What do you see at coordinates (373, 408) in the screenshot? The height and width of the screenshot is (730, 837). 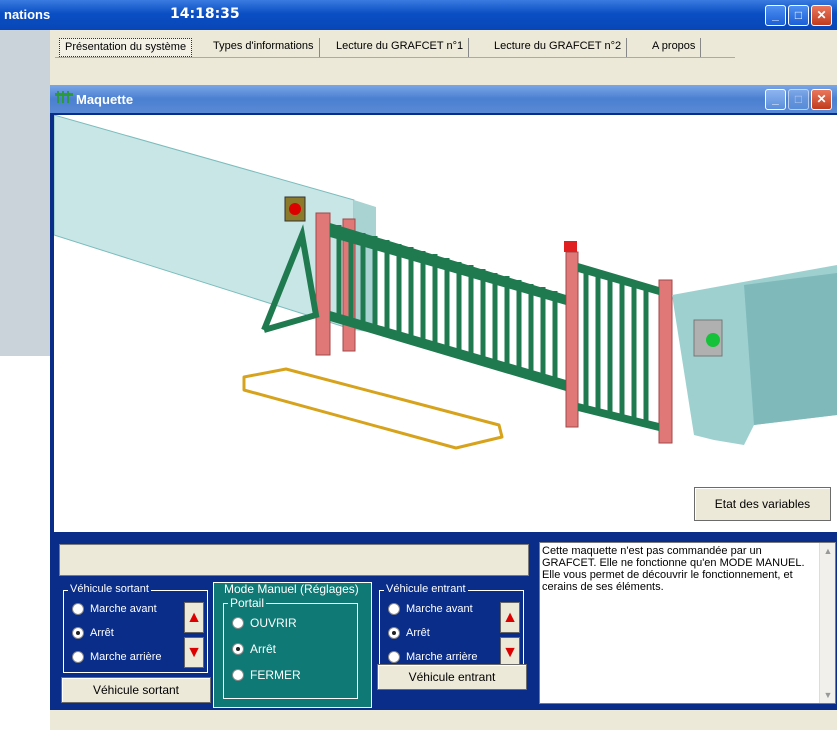 I see `ground-loop` at bounding box center [373, 408].